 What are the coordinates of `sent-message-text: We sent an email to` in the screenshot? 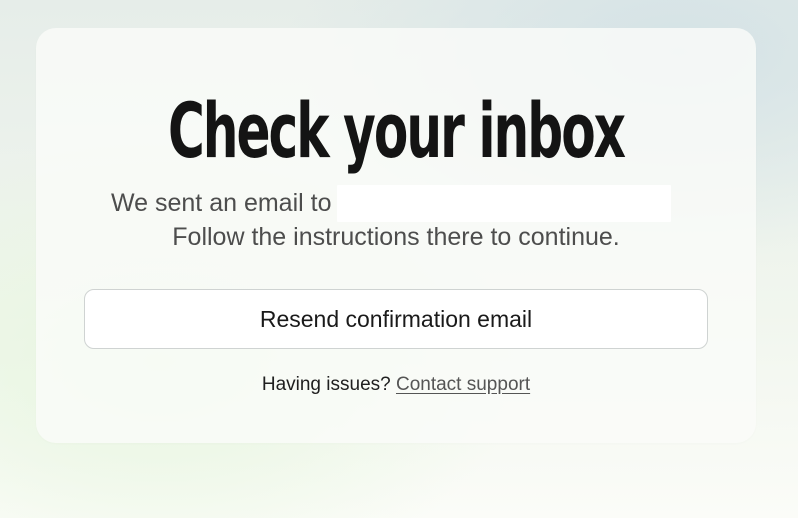 It's located at (221, 202).